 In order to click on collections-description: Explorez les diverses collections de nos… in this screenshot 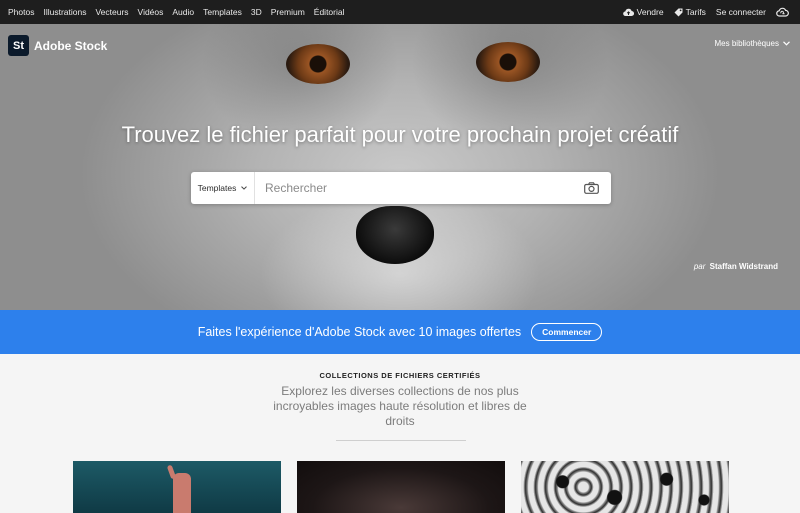, I will do `click(400, 406)`.